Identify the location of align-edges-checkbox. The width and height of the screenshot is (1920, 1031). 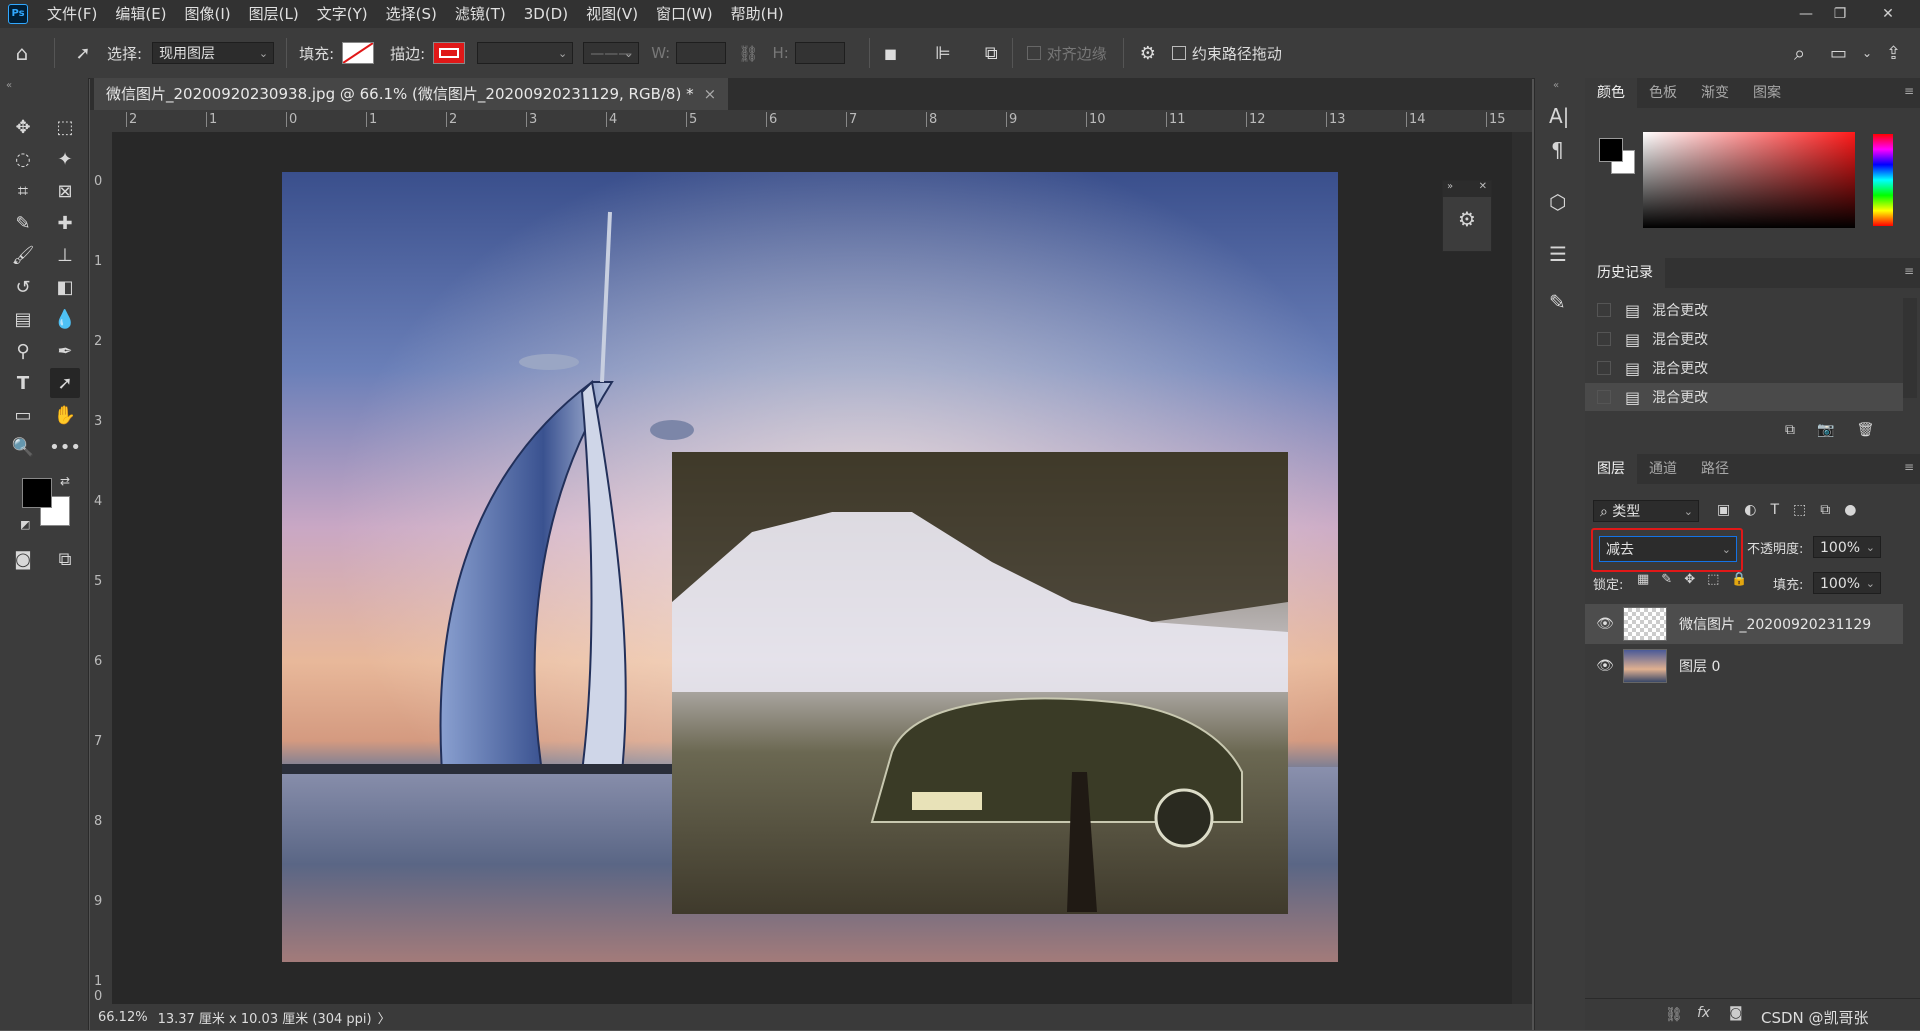
(1033, 53).